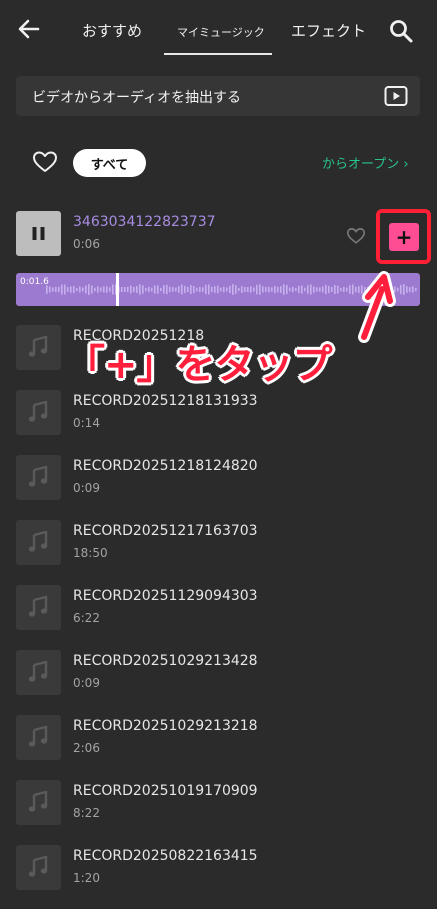 This screenshot has width=437, height=909. What do you see at coordinates (218, 486) in the screenshot?
I see `track-row: RECORD20251218124820 0:09` at bounding box center [218, 486].